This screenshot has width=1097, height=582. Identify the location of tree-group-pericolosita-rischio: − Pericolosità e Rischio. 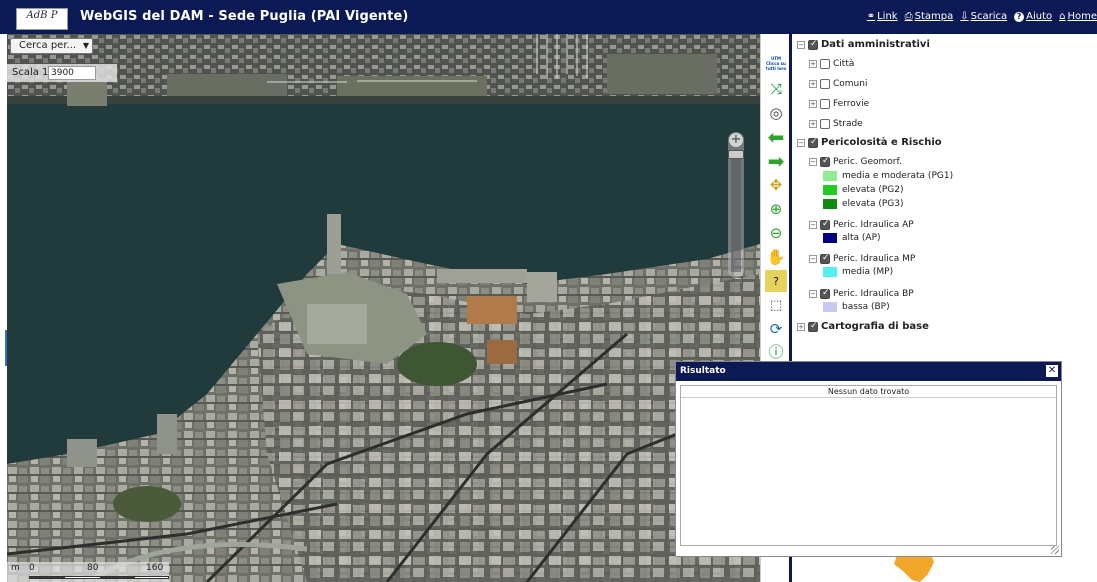
(869, 142).